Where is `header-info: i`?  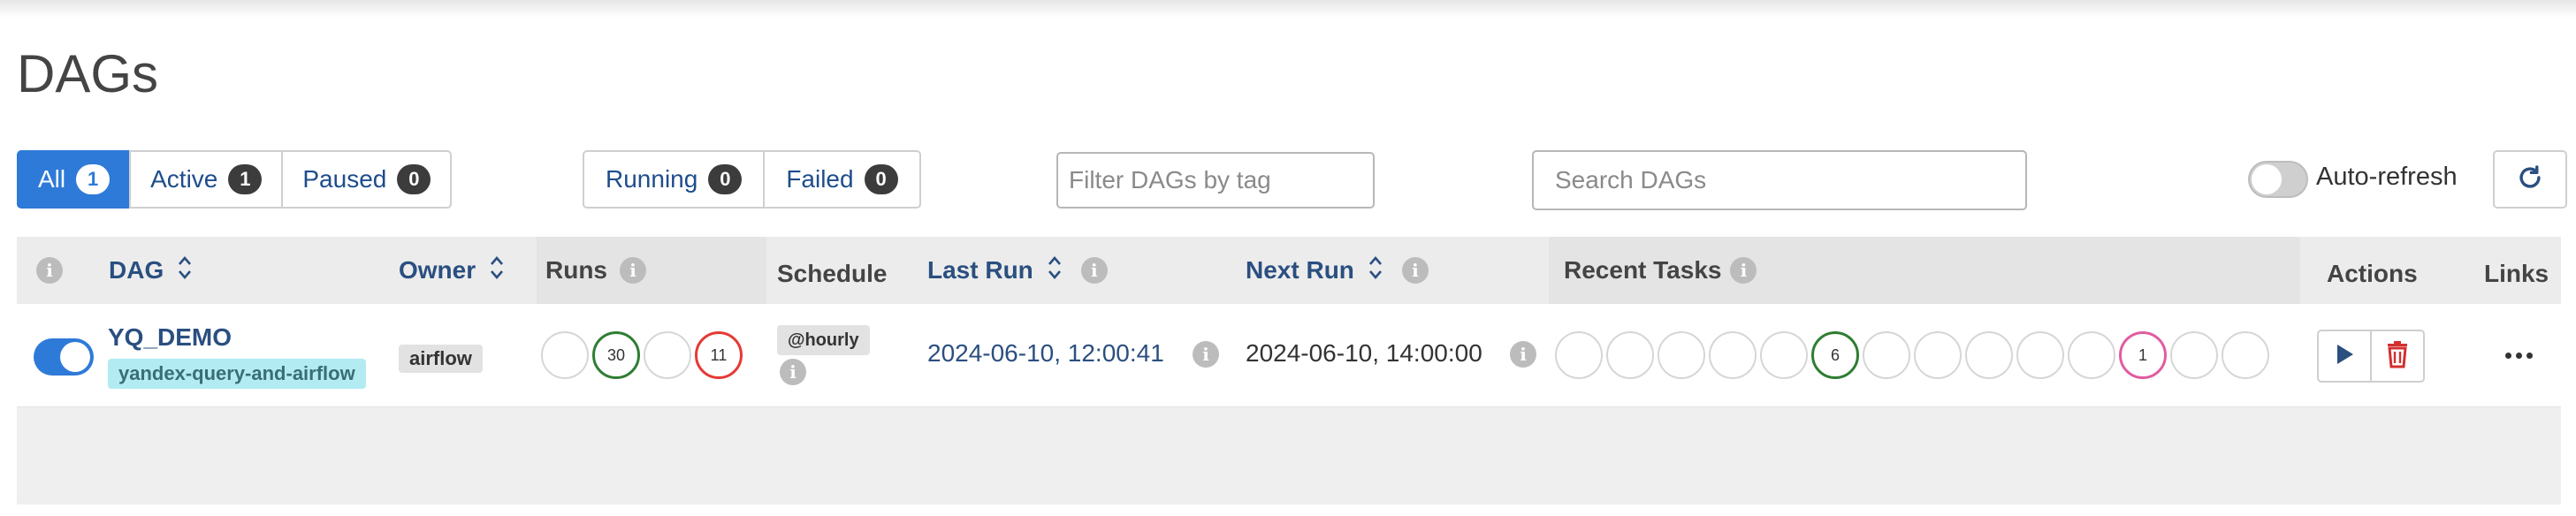
header-info: i is located at coordinates (49, 270).